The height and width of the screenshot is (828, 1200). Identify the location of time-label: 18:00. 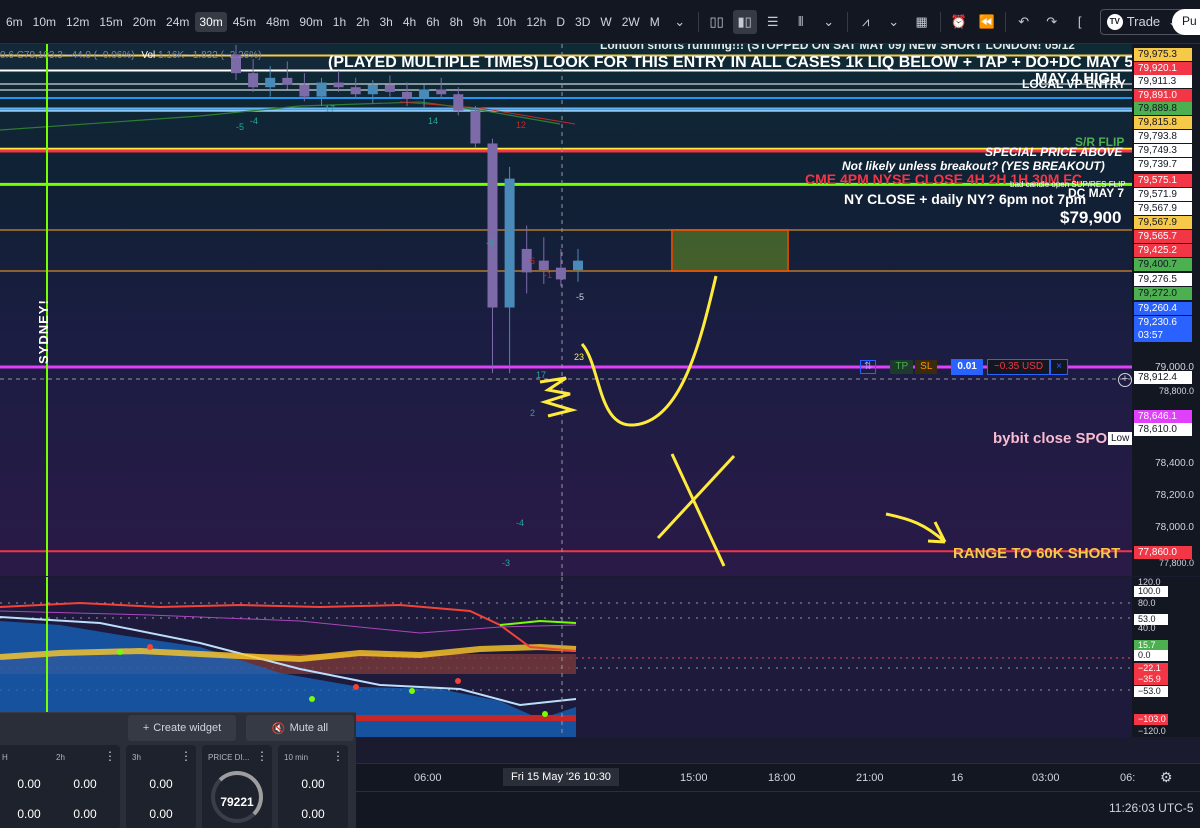
(782, 778).